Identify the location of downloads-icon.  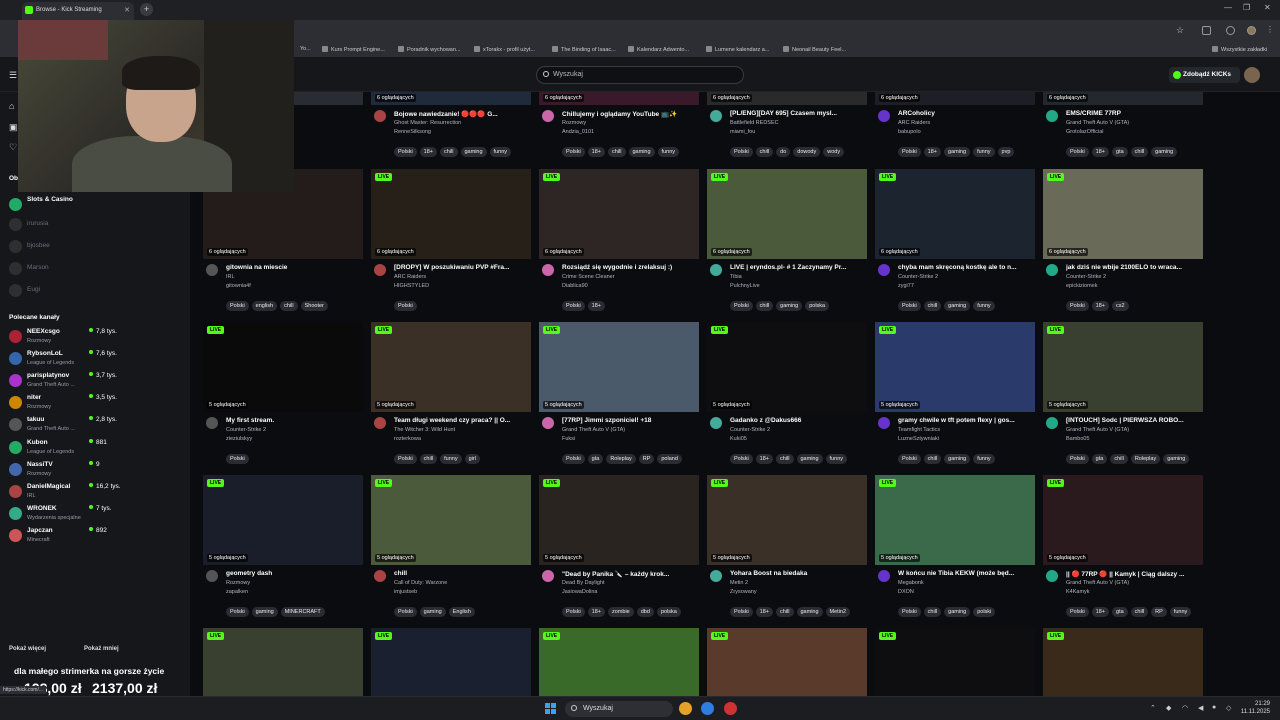
(1230, 30).